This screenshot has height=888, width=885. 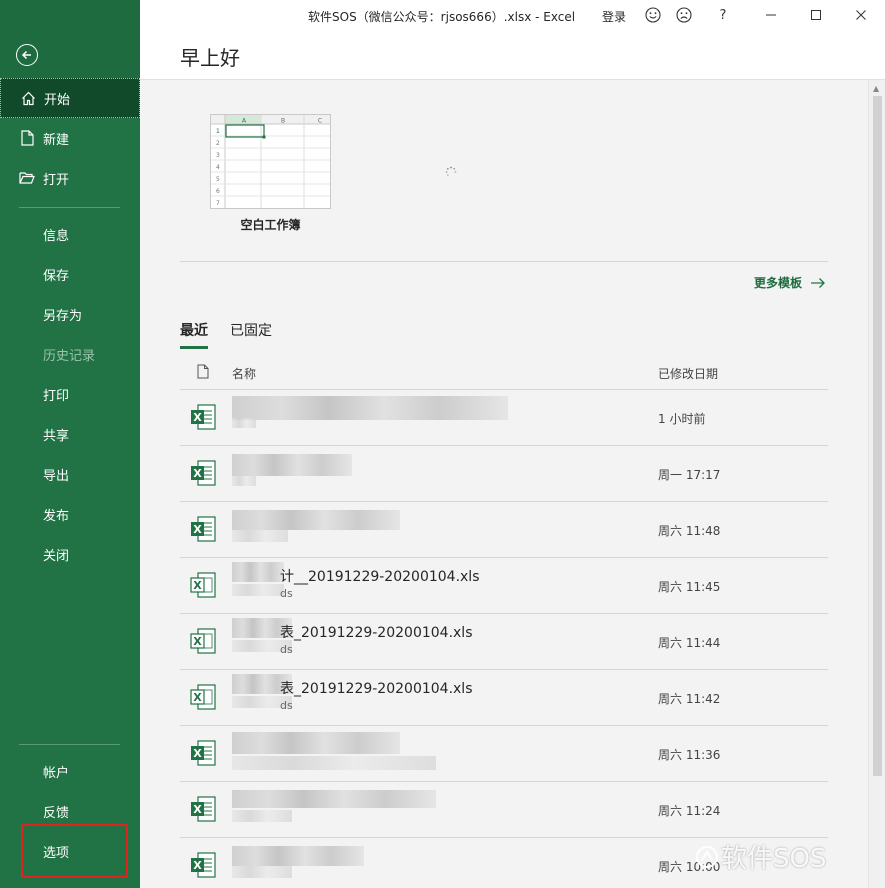 I want to click on list-header: 名称 已修改日期, so click(x=504, y=376).